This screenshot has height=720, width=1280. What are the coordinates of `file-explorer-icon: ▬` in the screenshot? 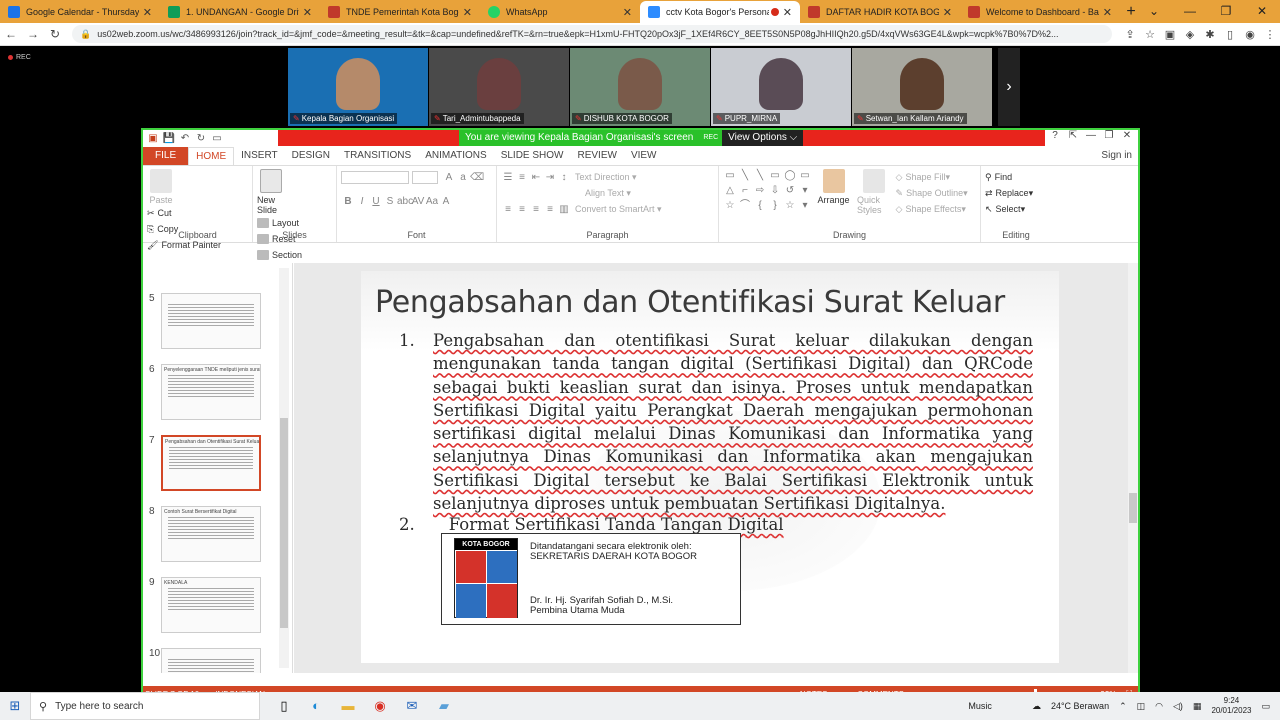 It's located at (348, 706).